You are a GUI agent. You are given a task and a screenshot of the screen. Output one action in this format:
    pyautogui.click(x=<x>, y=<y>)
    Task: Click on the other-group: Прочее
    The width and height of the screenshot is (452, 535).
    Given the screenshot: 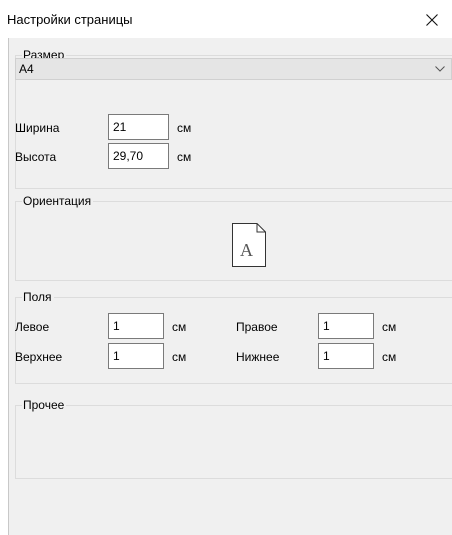 What is the action you would take?
    pyautogui.click(x=233, y=438)
    